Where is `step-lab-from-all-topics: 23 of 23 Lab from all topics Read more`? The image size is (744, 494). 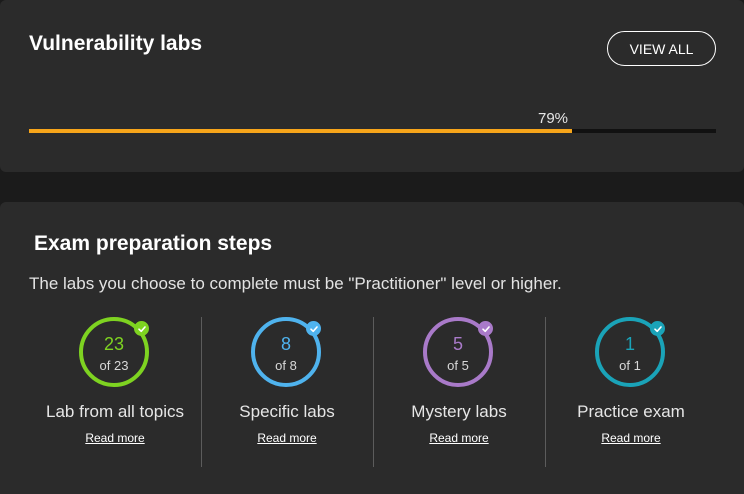 step-lab-from-all-topics: 23 of 23 Lab from all topics Read more is located at coordinates (115, 392).